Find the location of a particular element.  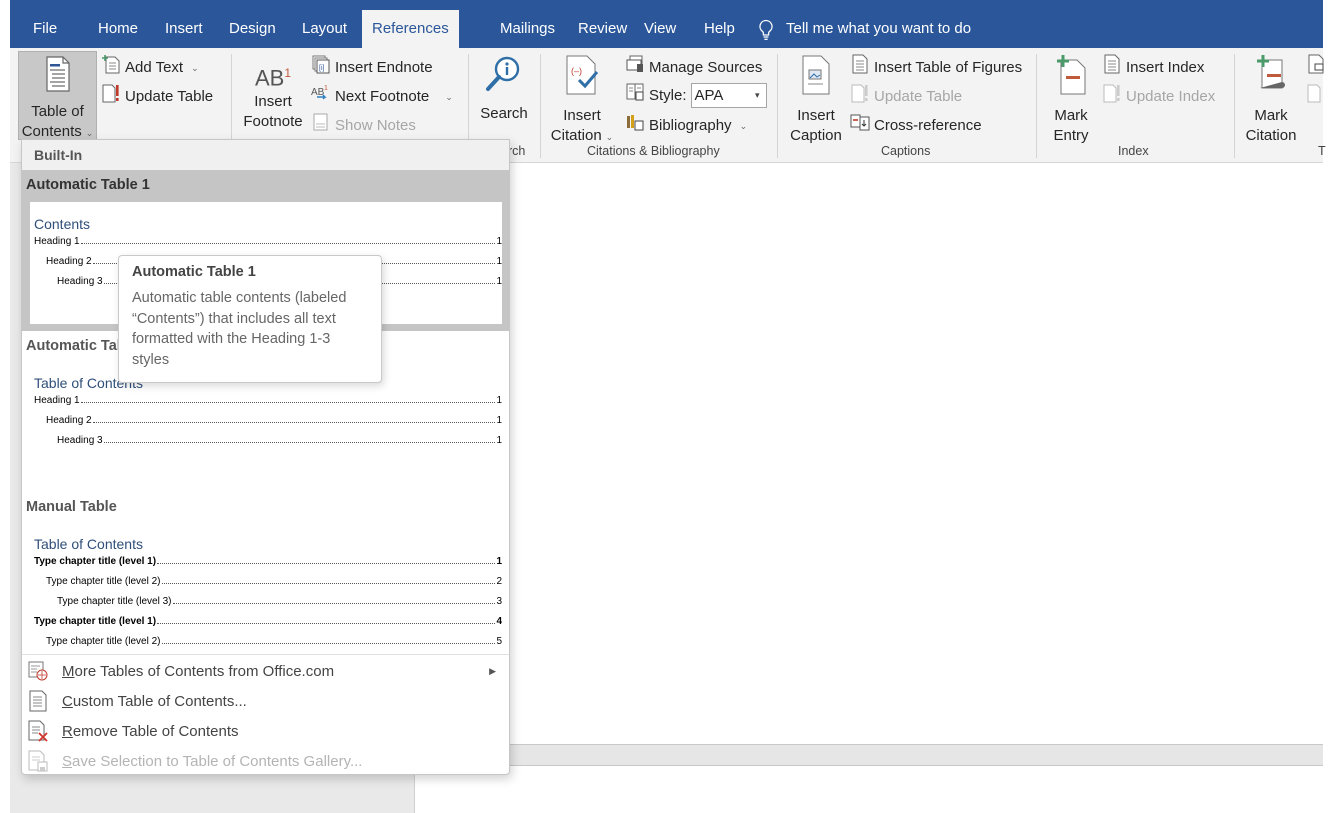

toc-label-line1: Table of is located at coordinates (57, 111).